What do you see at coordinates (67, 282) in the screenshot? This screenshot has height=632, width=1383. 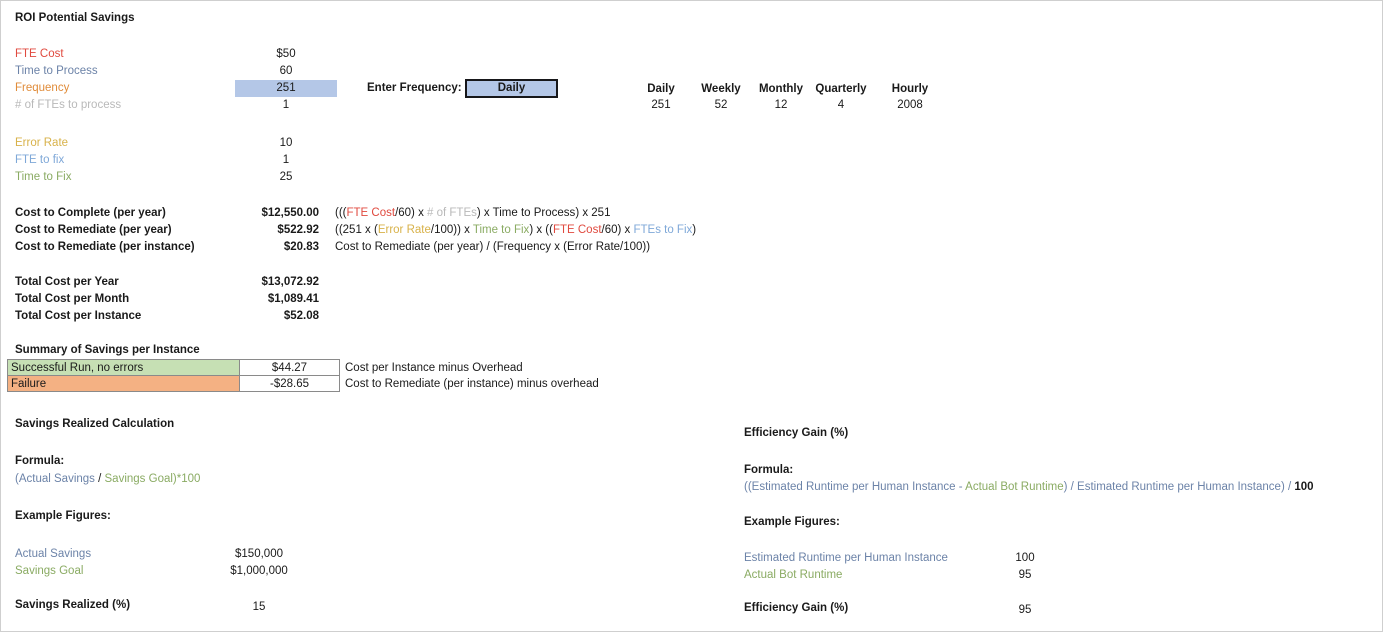 I see `total-label-year: Total Cost per Year` at bounding box center [67, 282].